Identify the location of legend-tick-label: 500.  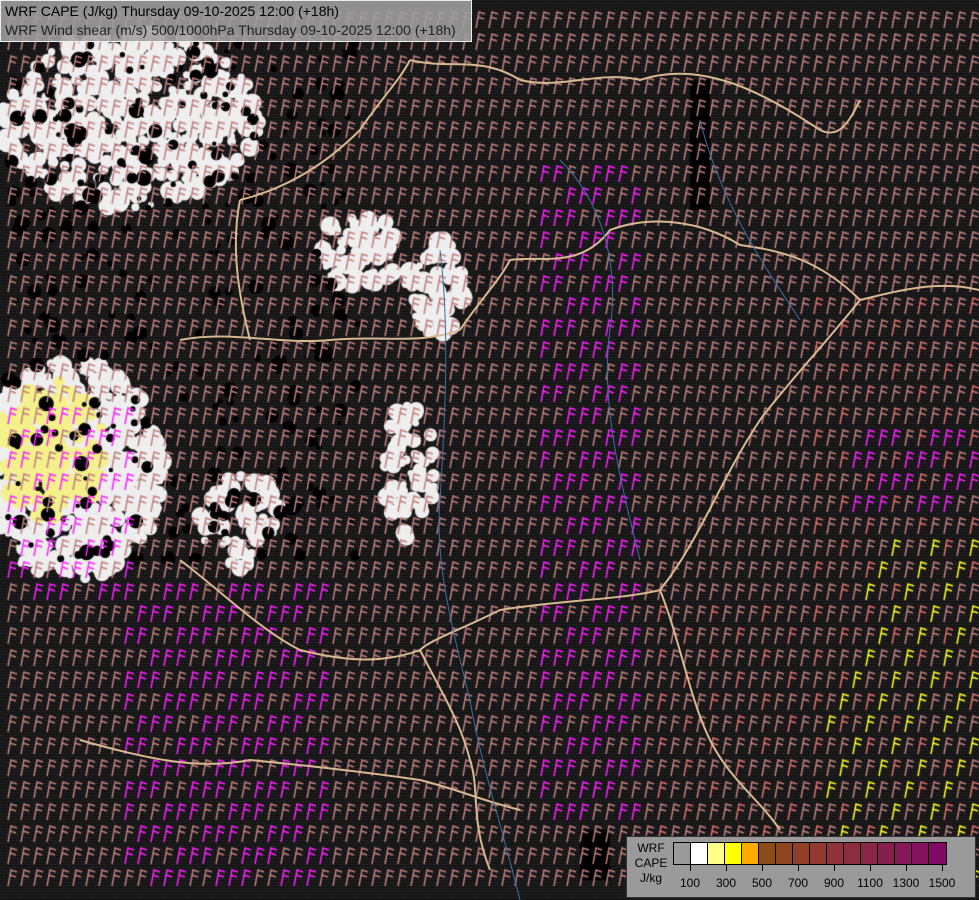
(762, 883).